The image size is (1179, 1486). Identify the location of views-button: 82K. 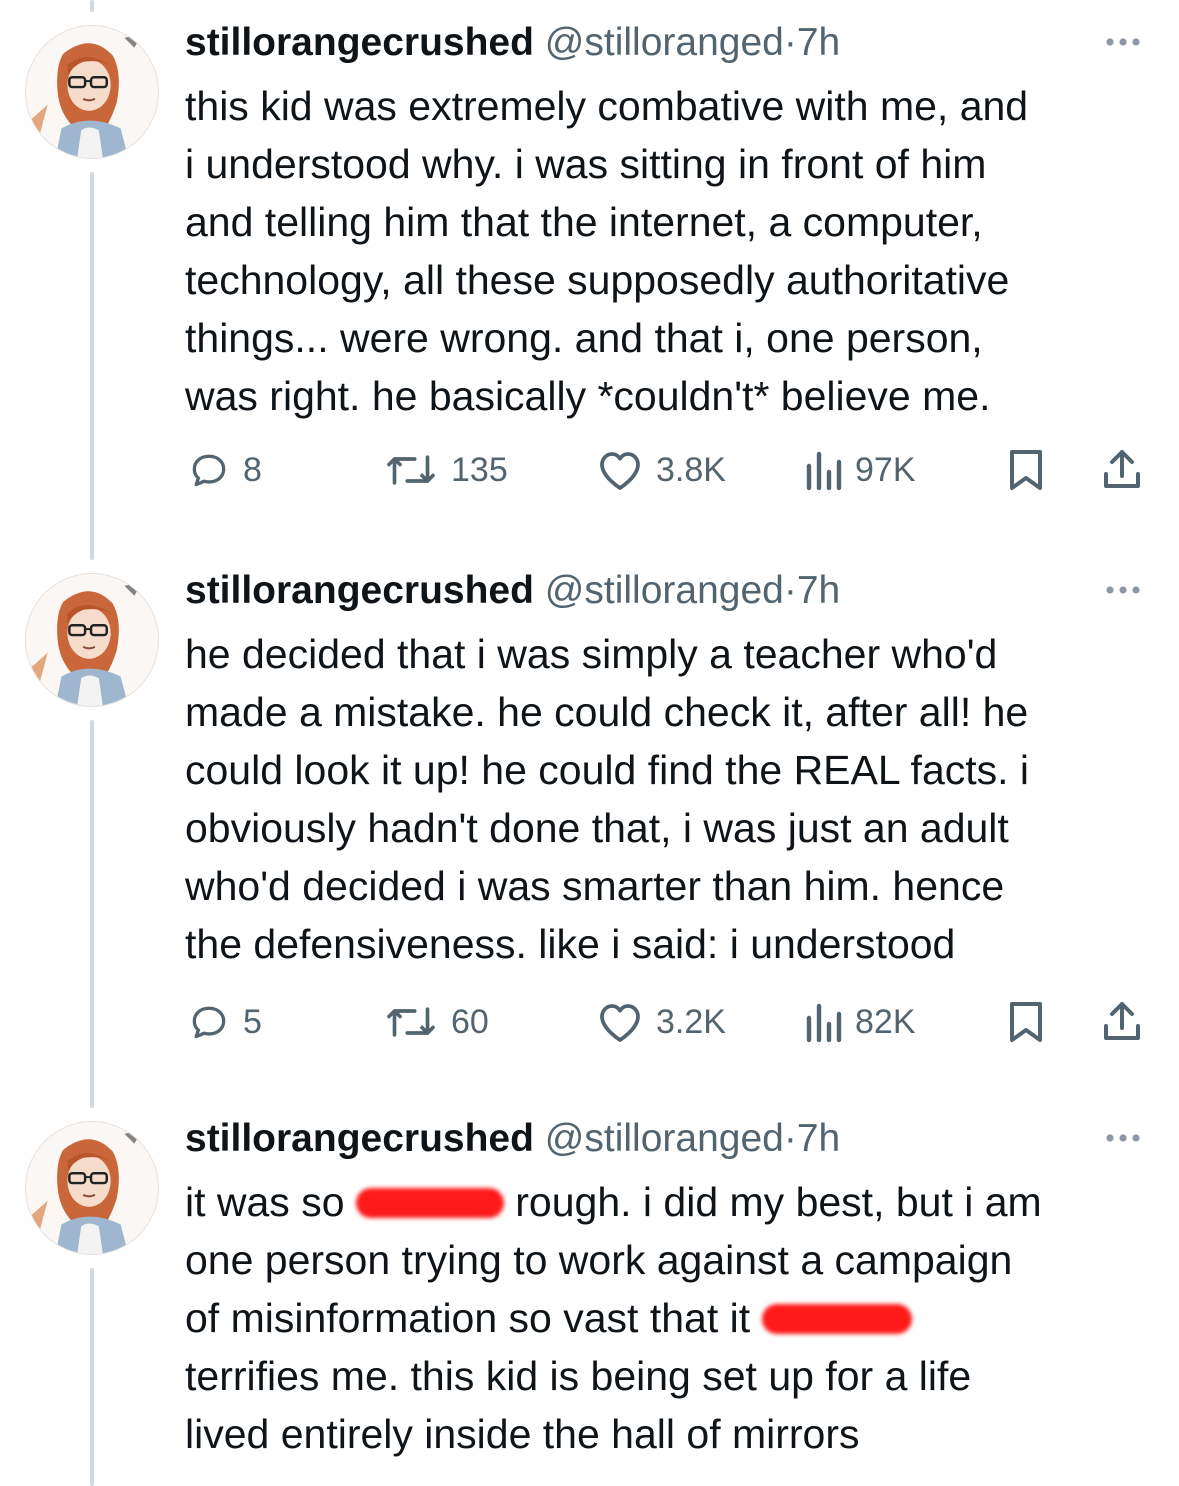
(859, 1022).